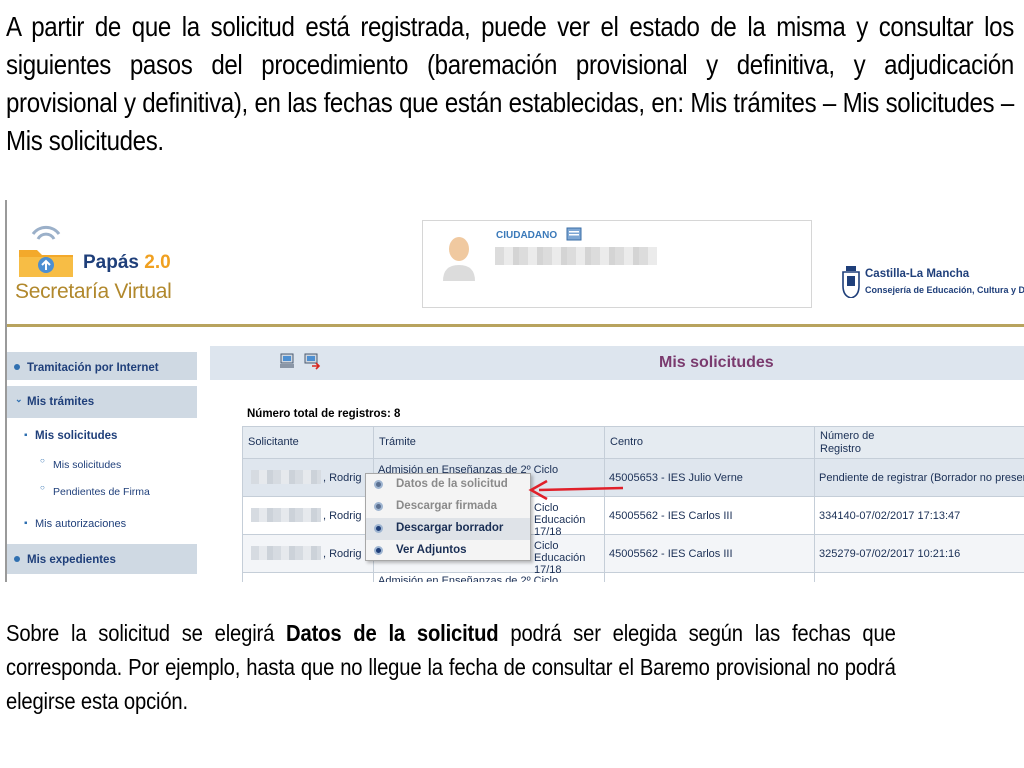 This screenshot has width=1024, height=768. What do you see at coordinates (527, 235) in the screenshot?
I see `user-role: CIUDADANO` at bounding box center [527, 235].